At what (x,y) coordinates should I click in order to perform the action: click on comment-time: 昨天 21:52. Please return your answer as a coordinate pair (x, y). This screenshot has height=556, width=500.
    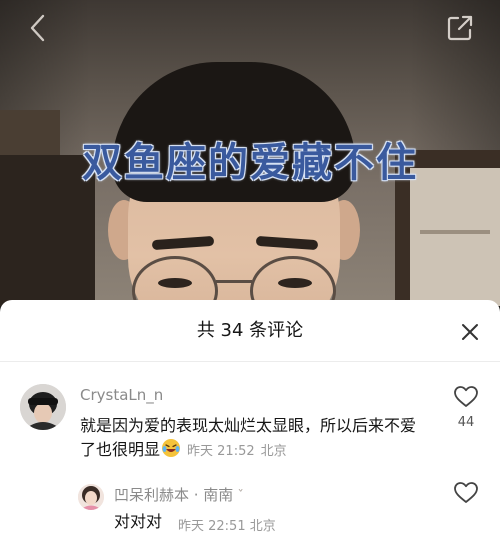
    Looking at the image, I should click on (221, 451).